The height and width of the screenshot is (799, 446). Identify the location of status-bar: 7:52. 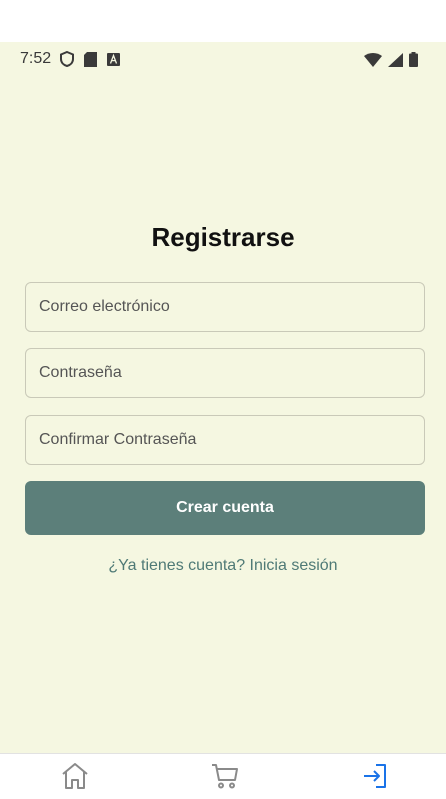
(223, 60).